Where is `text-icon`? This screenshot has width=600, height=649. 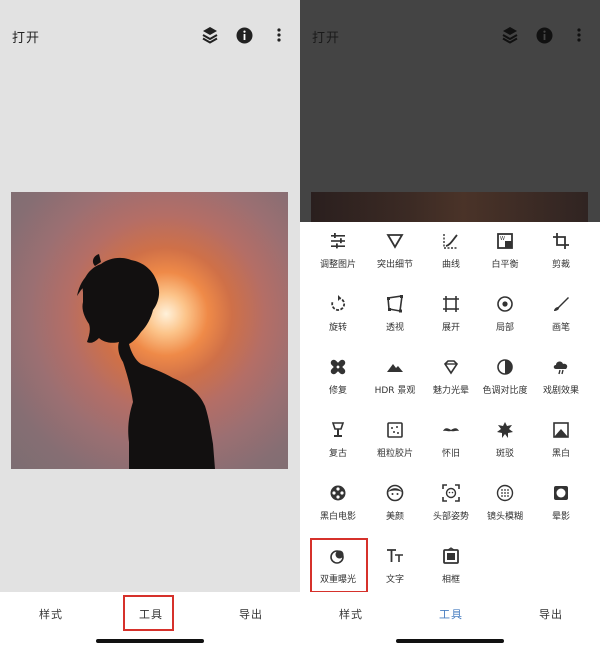
text-icon is located at coordinates (395, 555).